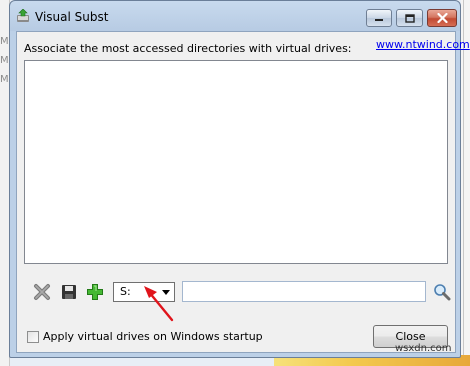 The height and width of the screenshot is (366, 470). Describe the element at coordinates (33, 336) in the screenshot. I see `startup-checkbox` at that location.